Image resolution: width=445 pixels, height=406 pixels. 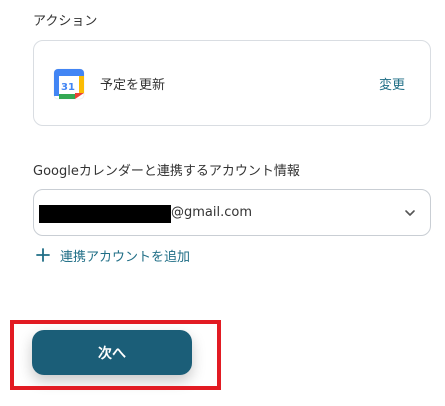 I want to click on selected-account-domain: @gmail.com, so click(x=212, y=212).